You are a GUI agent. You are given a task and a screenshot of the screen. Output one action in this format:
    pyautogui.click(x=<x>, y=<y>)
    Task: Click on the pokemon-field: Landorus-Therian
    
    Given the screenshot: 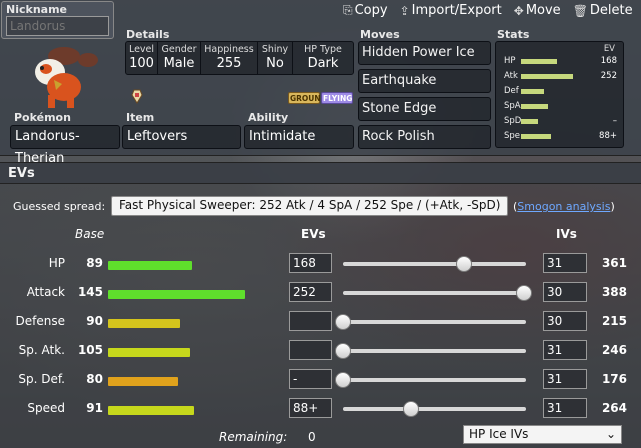 What is the action you would take?
    pyautogui.click(x=65, y=145)
    